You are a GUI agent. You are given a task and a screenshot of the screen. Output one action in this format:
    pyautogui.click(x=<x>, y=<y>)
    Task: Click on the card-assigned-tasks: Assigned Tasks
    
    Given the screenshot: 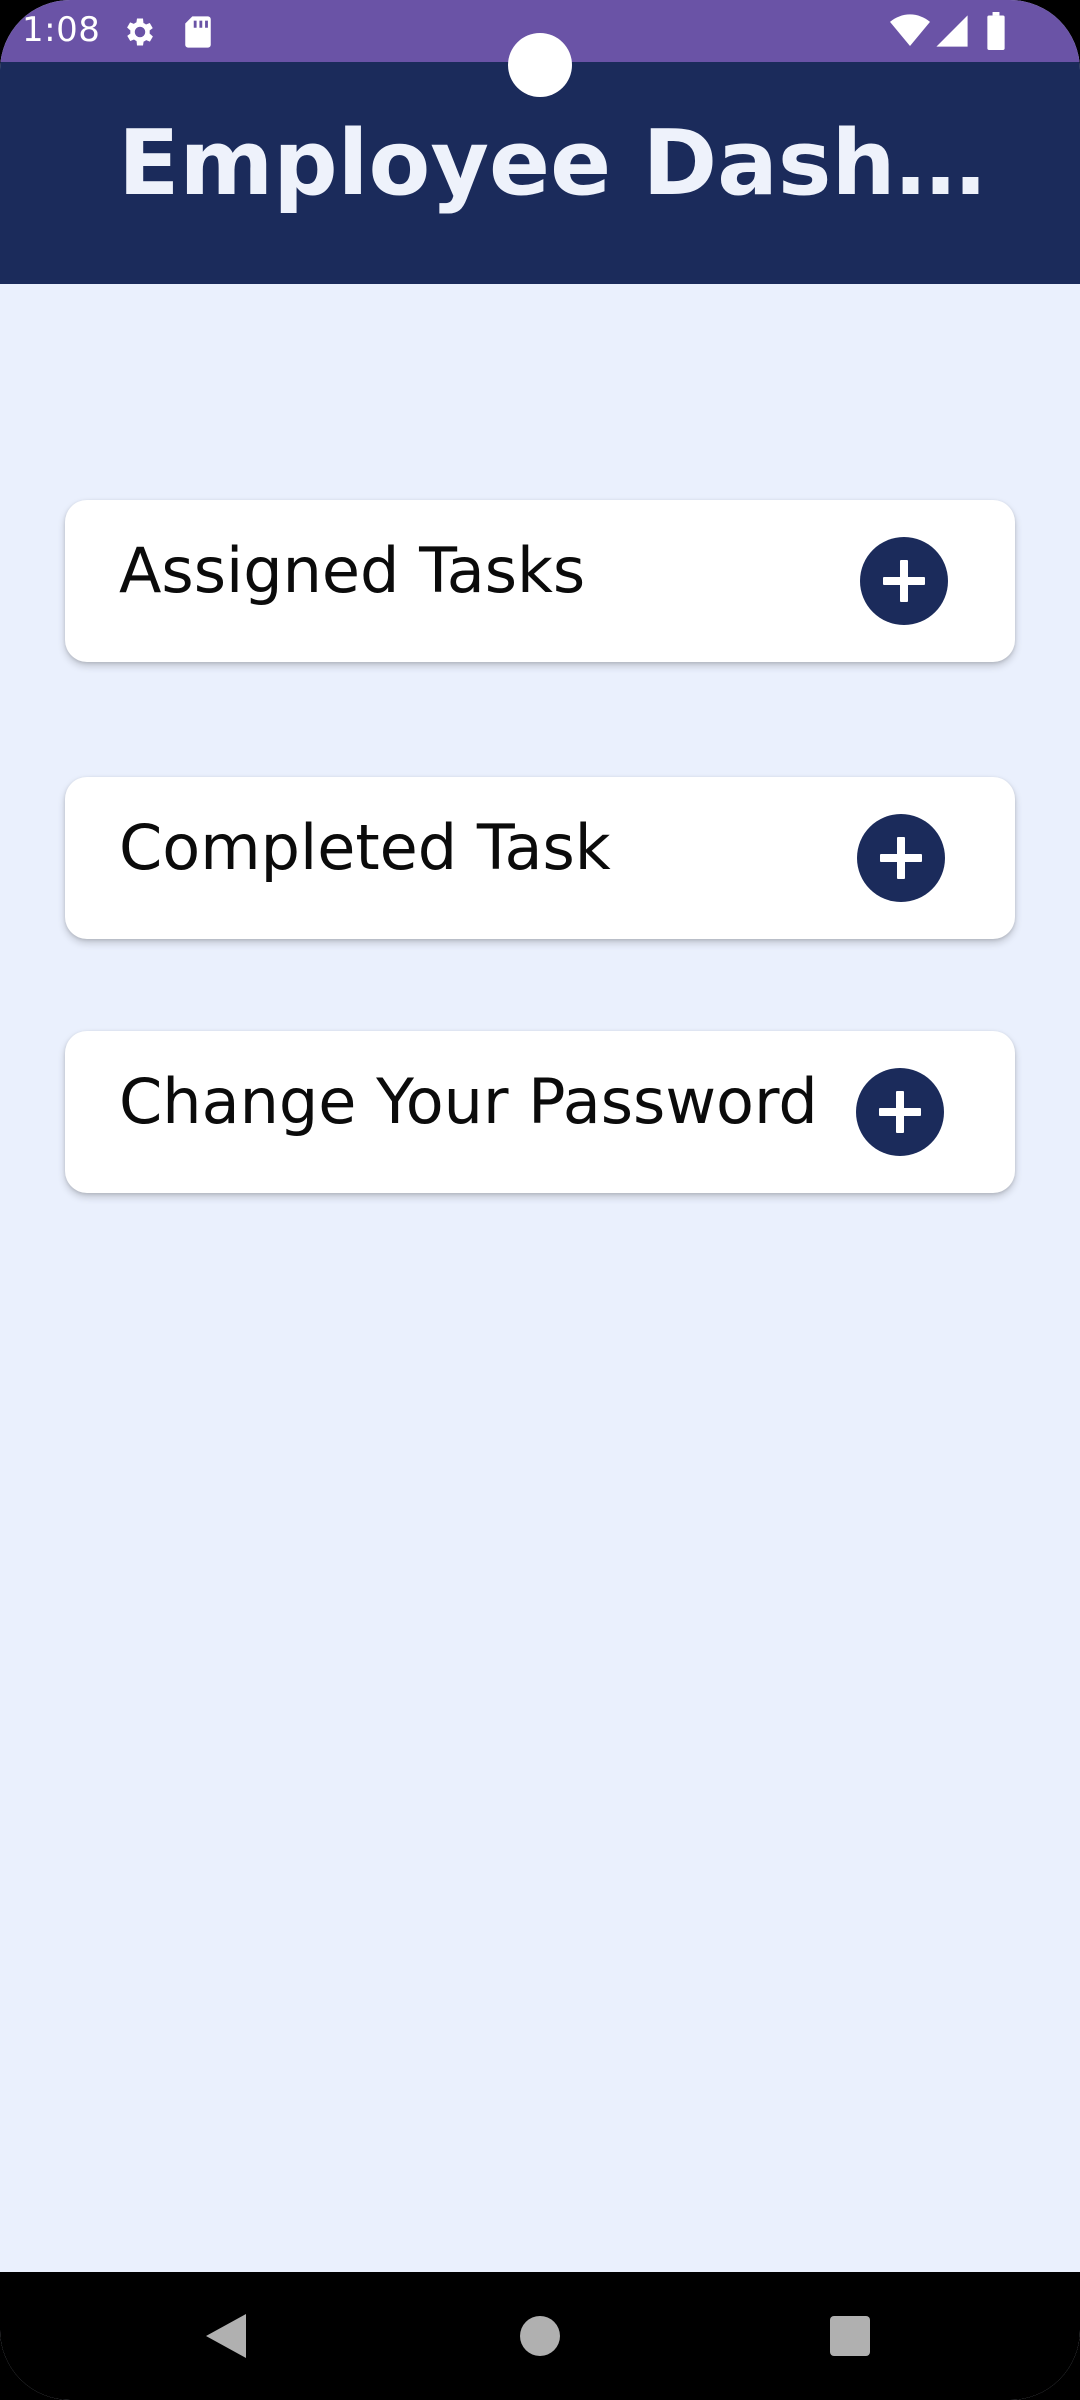 What is the action you would take?
    pyautogui.click(x=540, y=581)
    